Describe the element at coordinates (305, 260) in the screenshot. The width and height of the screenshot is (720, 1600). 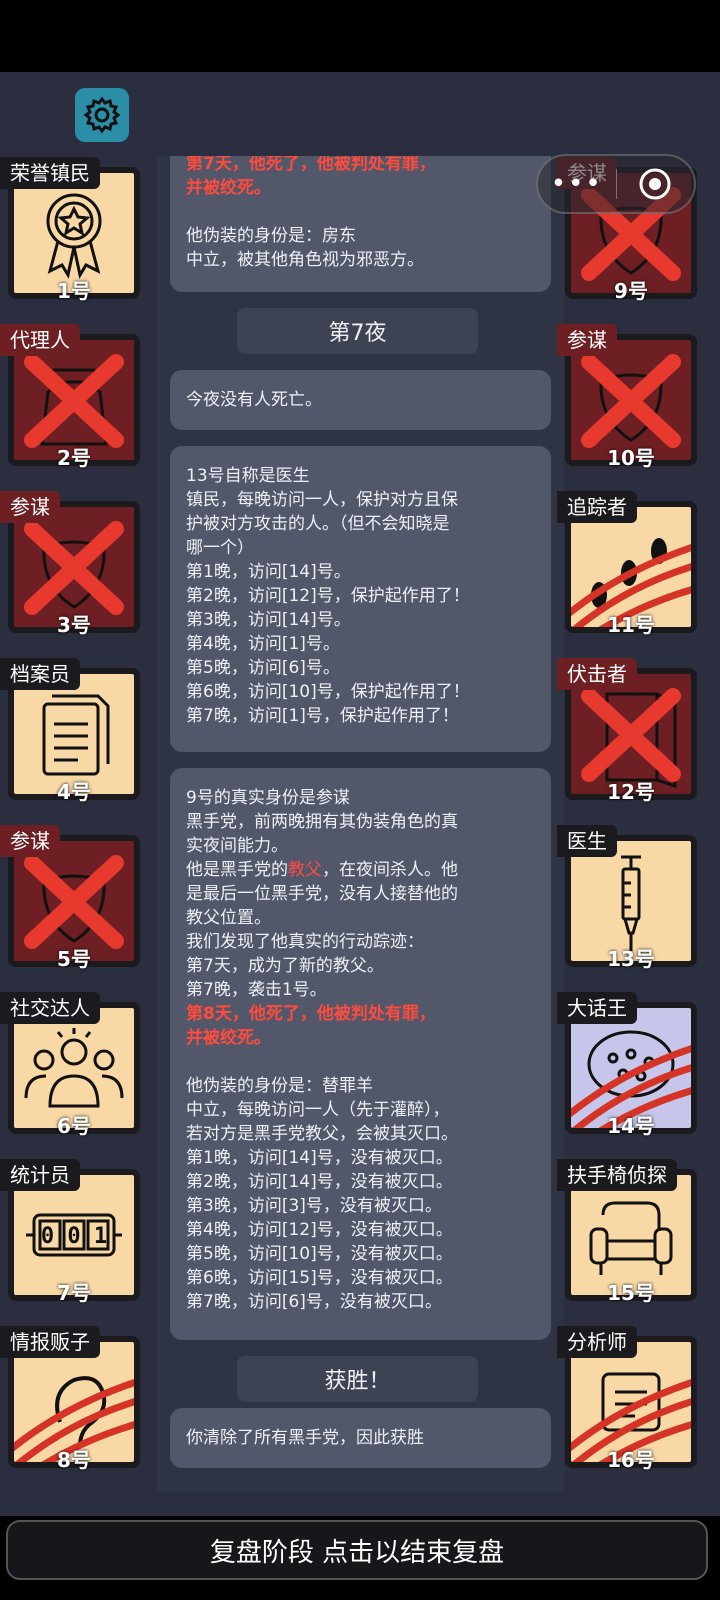
I see `log-line: 中立，被其他角色视为邪恶方。` at that location.